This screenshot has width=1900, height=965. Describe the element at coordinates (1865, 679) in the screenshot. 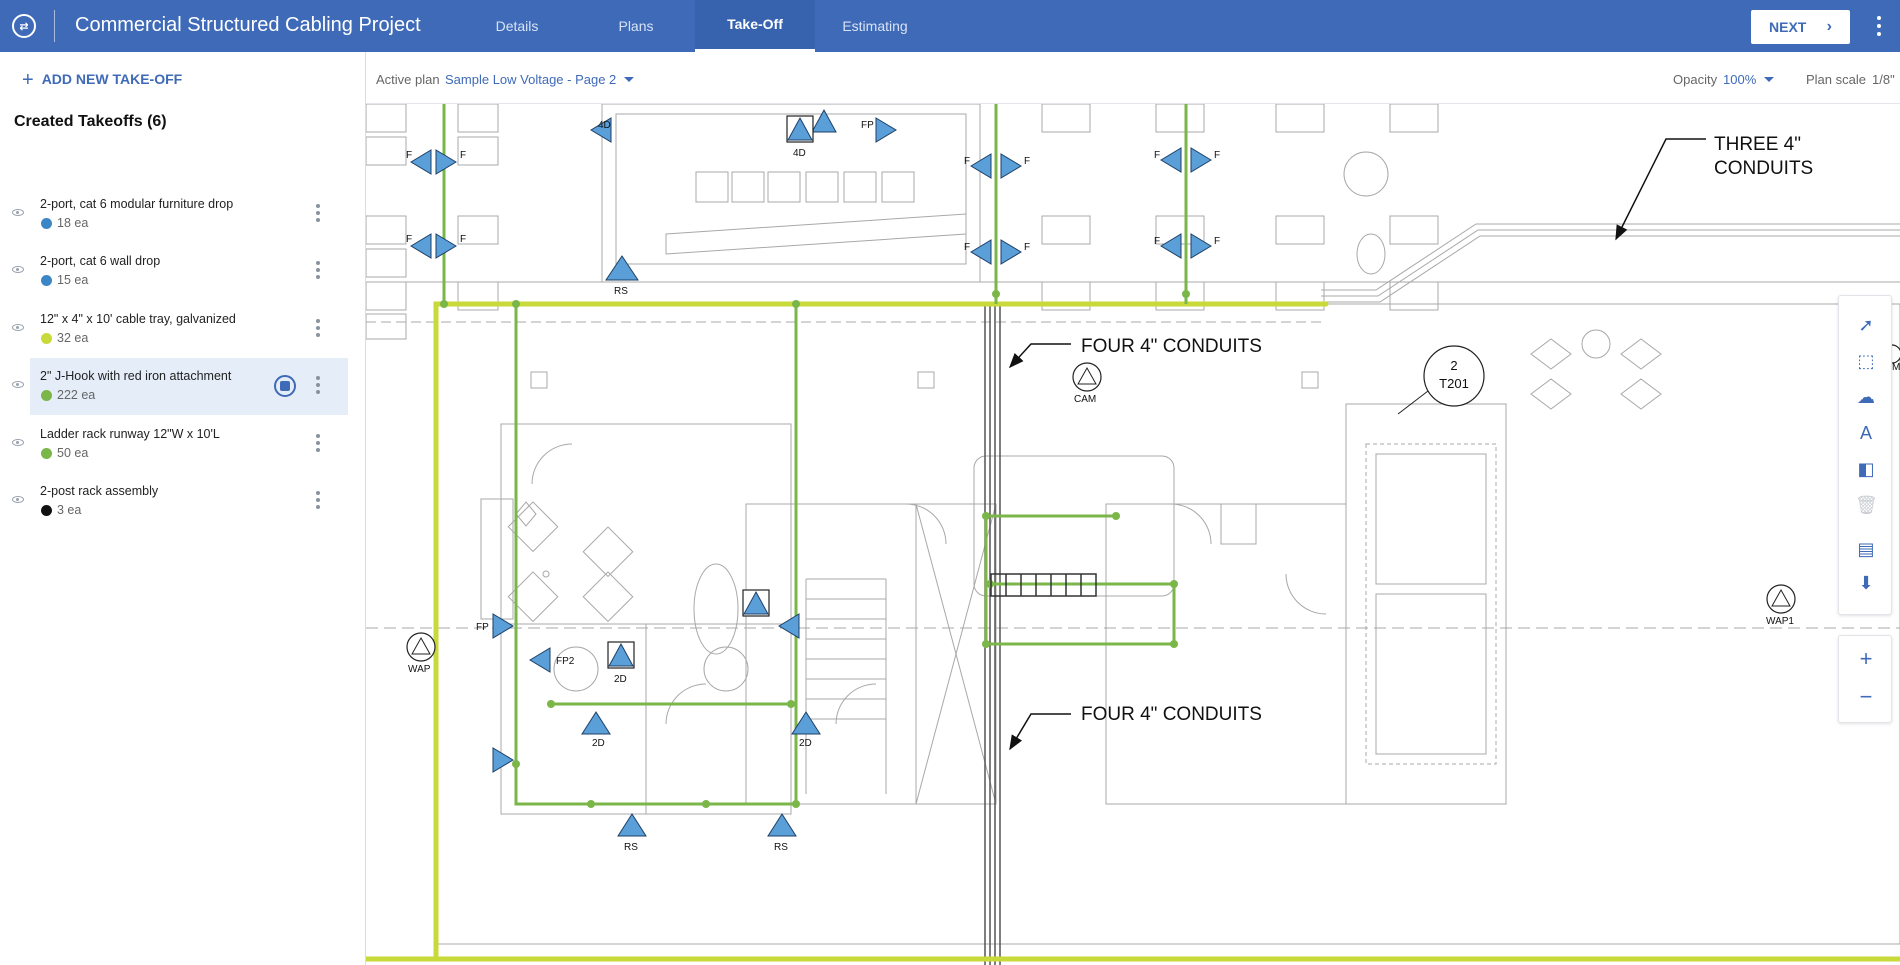

I see `zoom-controls: + −` at that location.